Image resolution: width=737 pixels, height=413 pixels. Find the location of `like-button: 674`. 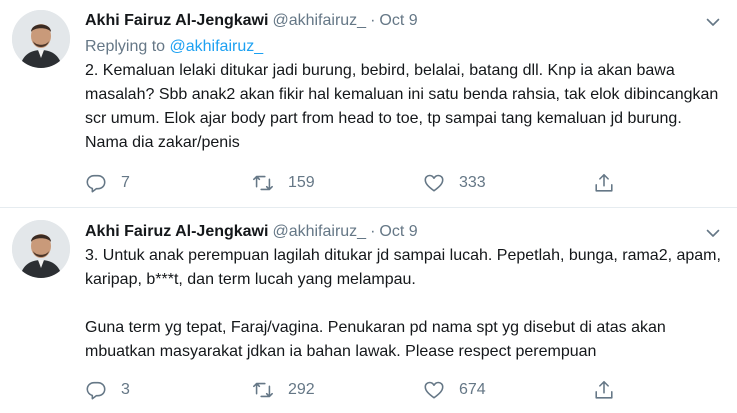

like-button: 674 is located at coordinates (454, 390).